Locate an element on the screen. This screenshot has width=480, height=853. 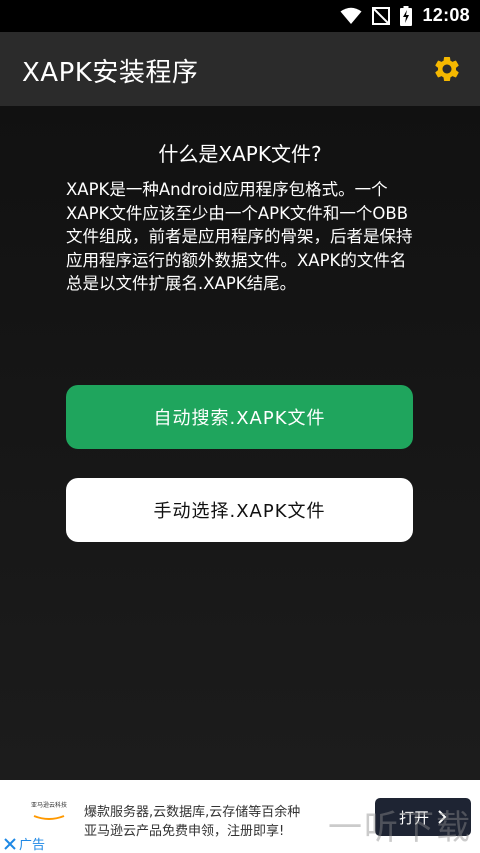
close-icon is located at coordinates (10, 843).